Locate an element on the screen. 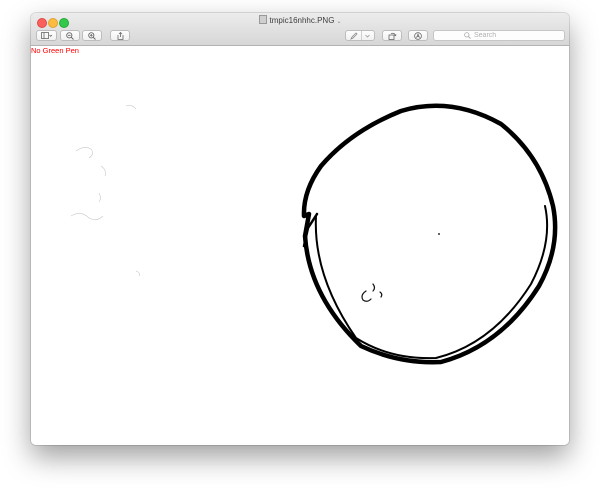 The height and width of the screenshot is (489, 600). share-icon is located at coordinates (120, 35).